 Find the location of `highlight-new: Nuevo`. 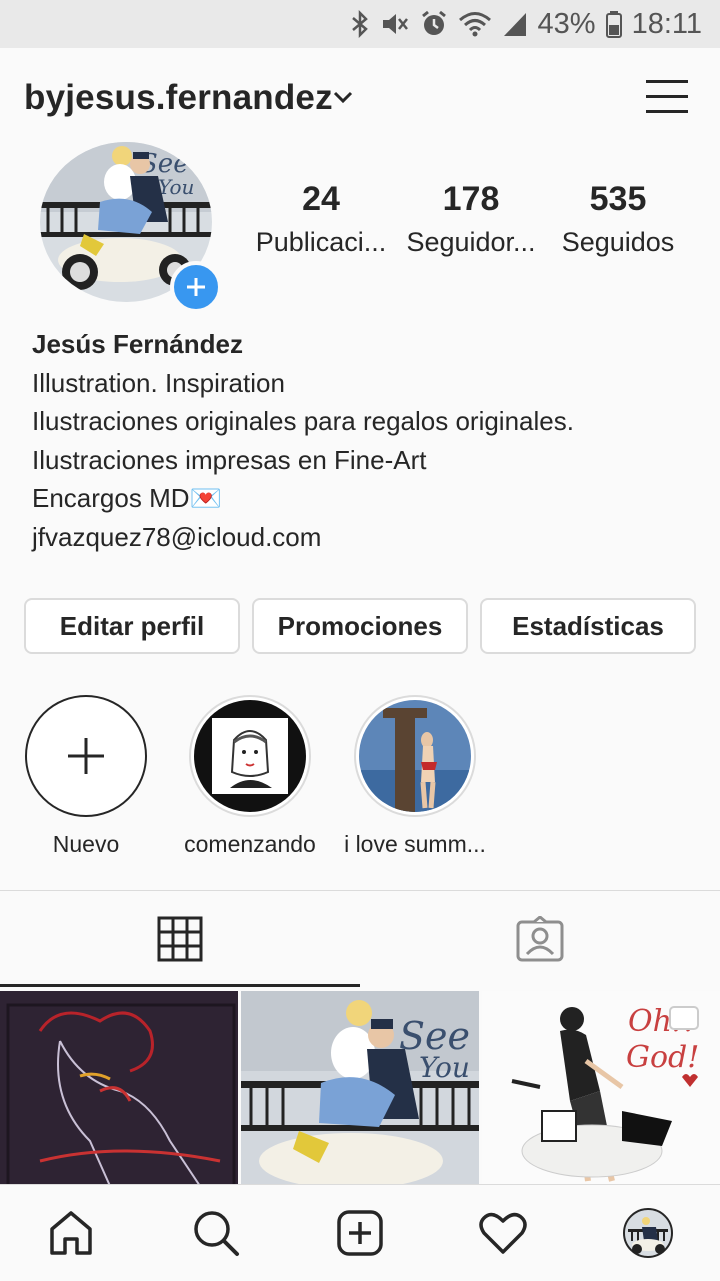

highlight-new: Nuevo is located at coordinates (86, 776).